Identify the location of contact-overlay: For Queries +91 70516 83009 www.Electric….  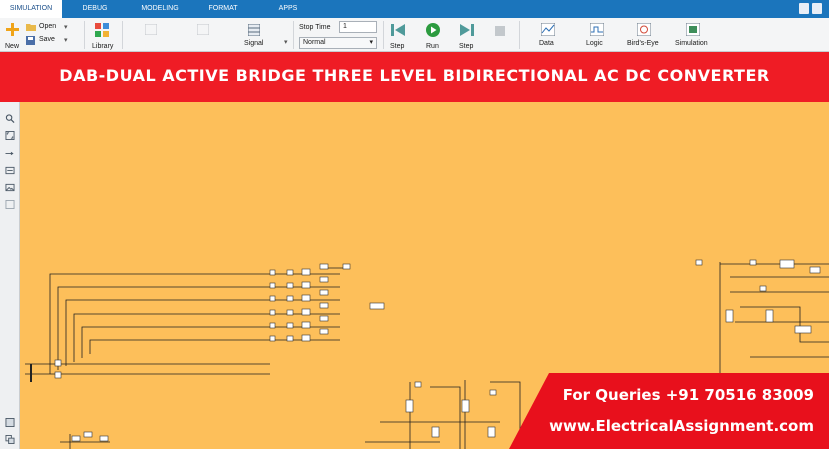
(669, 411).